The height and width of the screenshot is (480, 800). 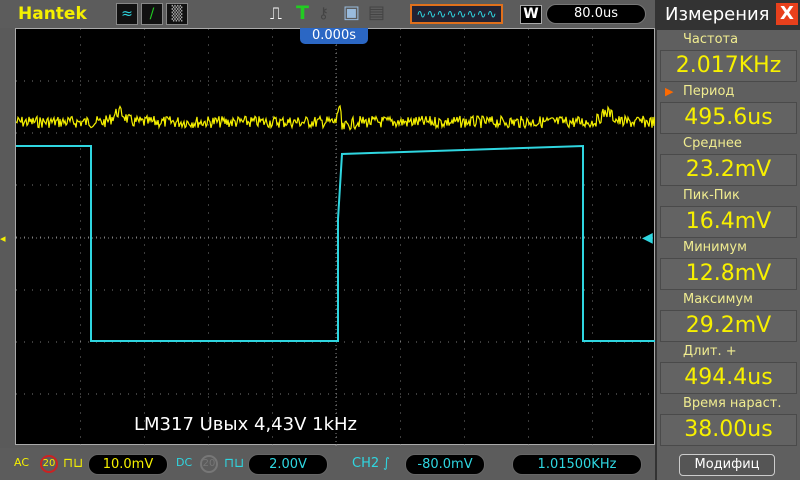 I want to click on ch1-coupling: AC, so click(x=21, y=462).